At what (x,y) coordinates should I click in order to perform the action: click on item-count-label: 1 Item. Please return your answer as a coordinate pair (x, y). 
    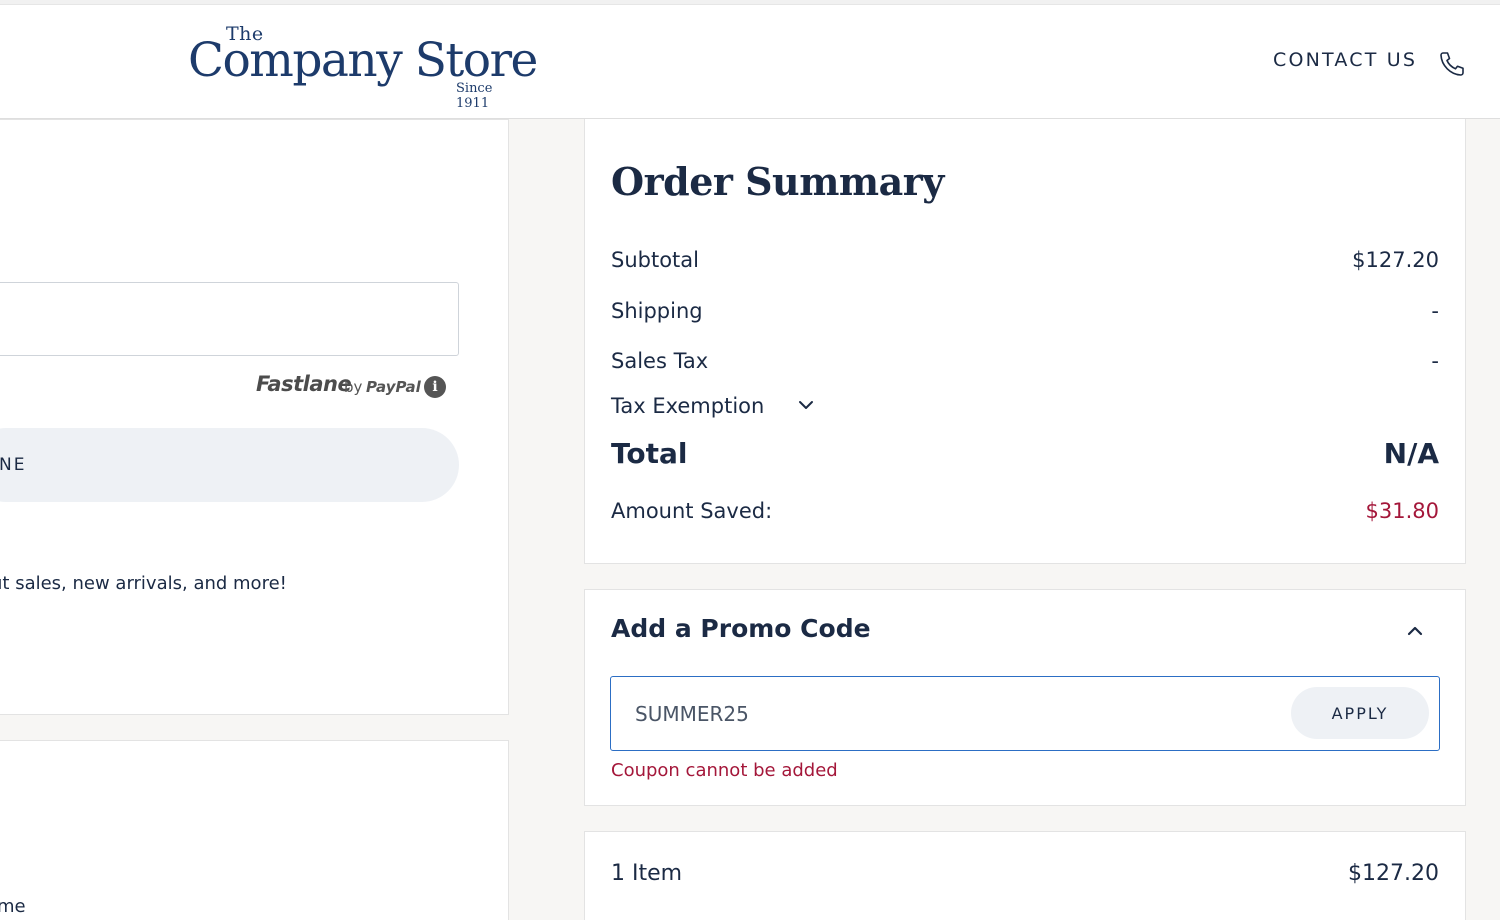
    Looking at the image, I should click on (646, 873).